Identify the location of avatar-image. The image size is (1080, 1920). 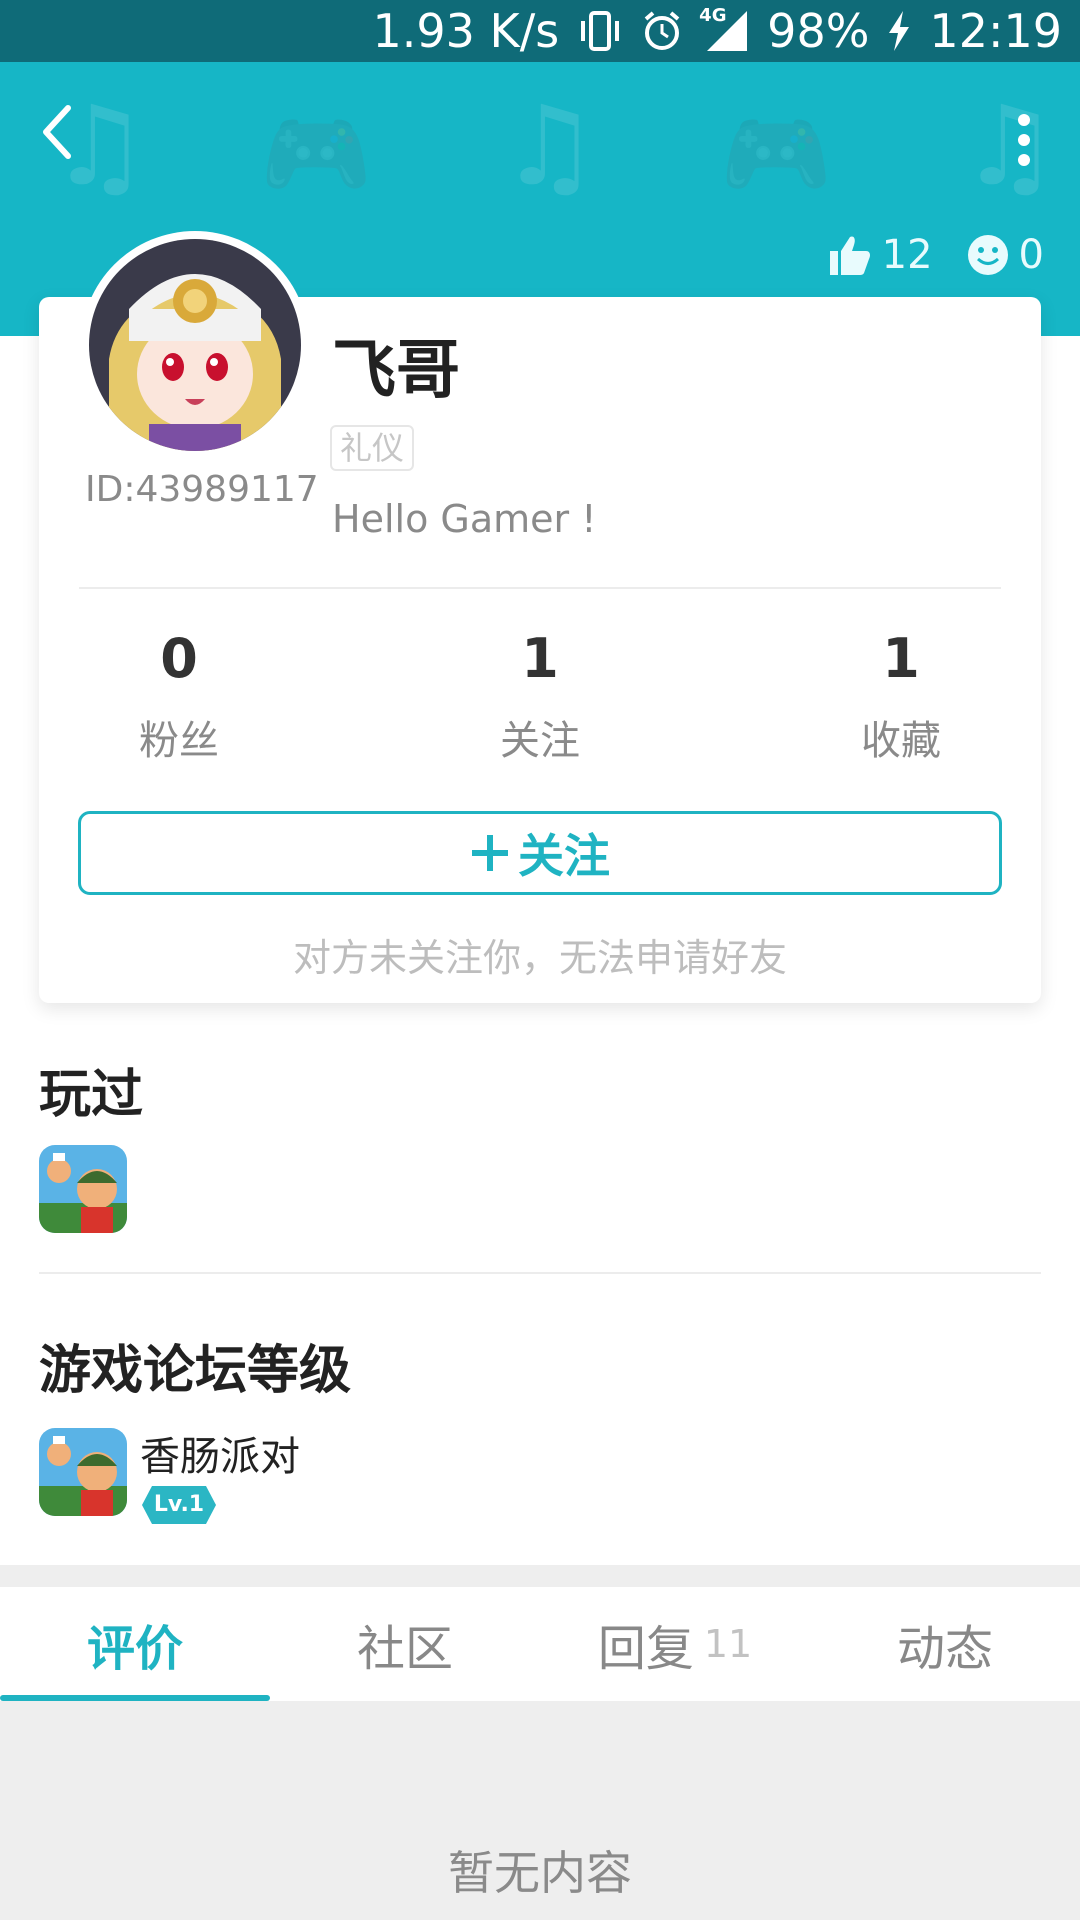
(195, 345).